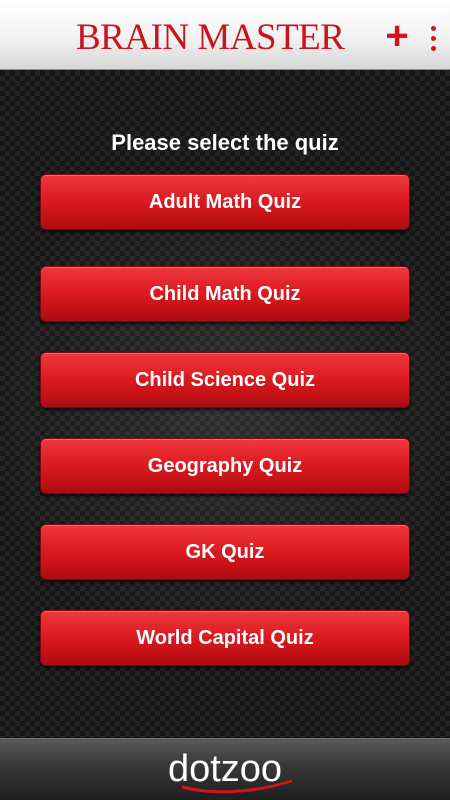  I want to click on page-prompt: Please select the quiz, so click(225, 142).